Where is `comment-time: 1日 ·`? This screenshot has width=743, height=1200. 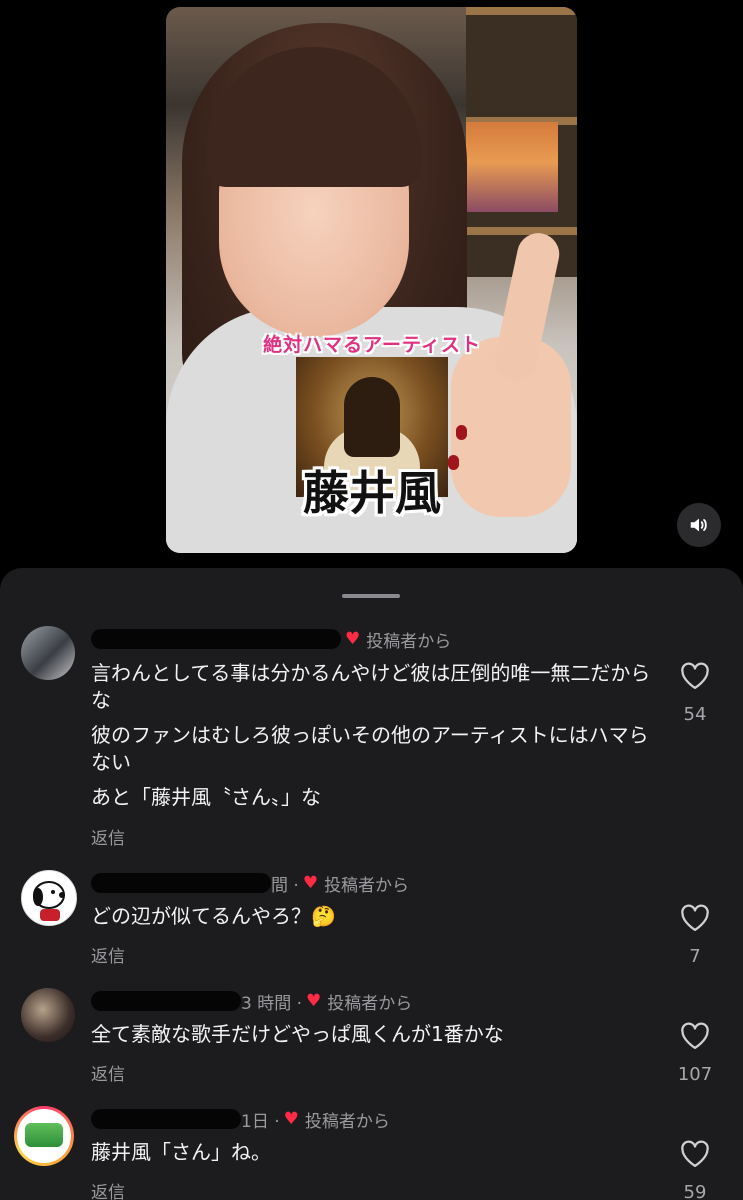 comment-time: 1日 · is located at coordinates (260, 1121).